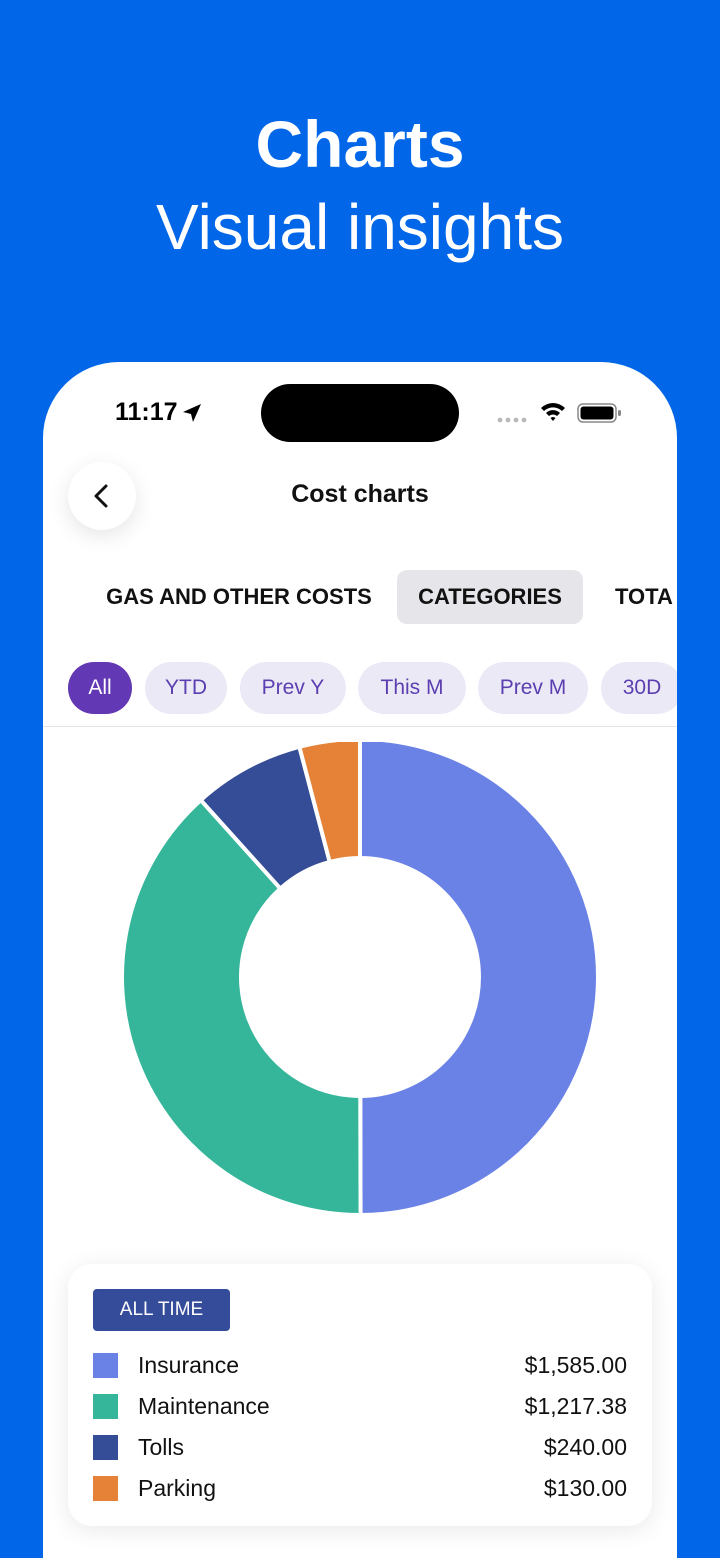 This screenshot has height=1558, width=720. What do you see at coordinates (161, 1310) in the screenshot?
I see `period-badge: ALL TIME` at bounding box center [161, 1310].